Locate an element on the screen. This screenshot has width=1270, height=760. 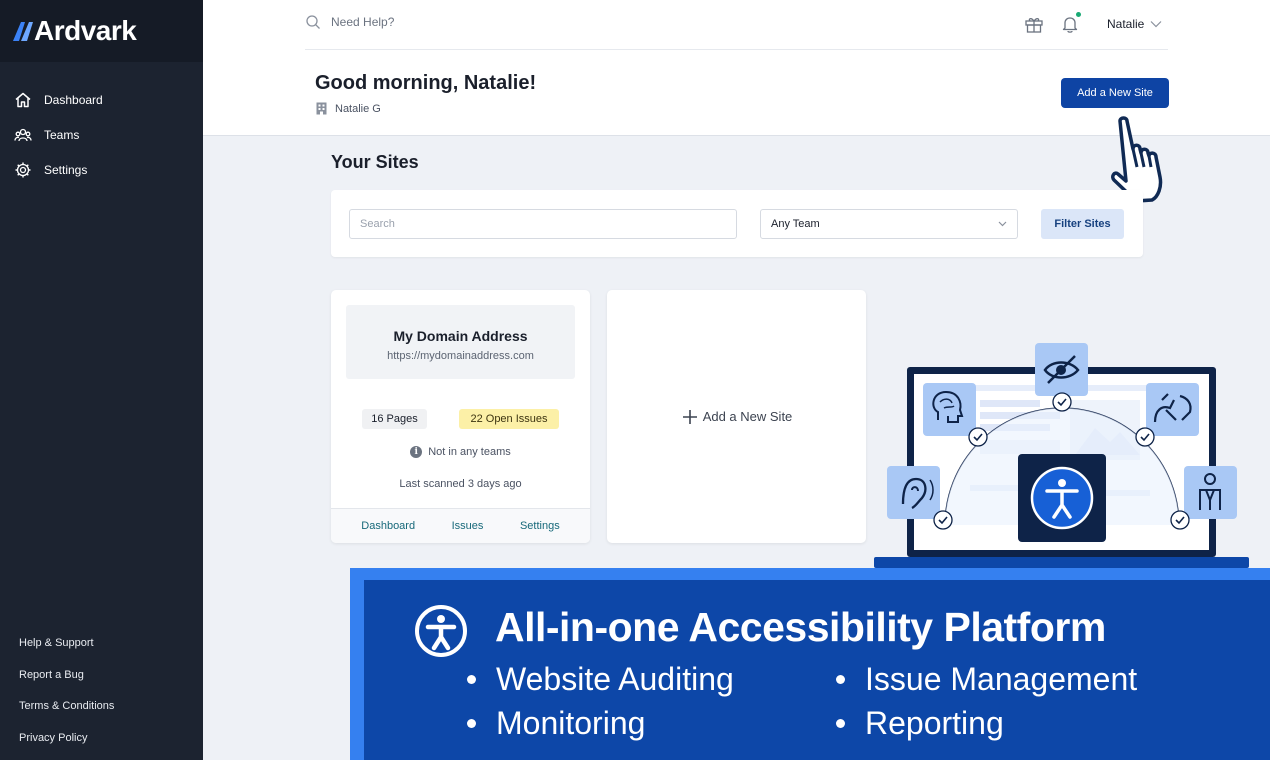
site-settings-link: Settings is located at coordinates (540, 526).